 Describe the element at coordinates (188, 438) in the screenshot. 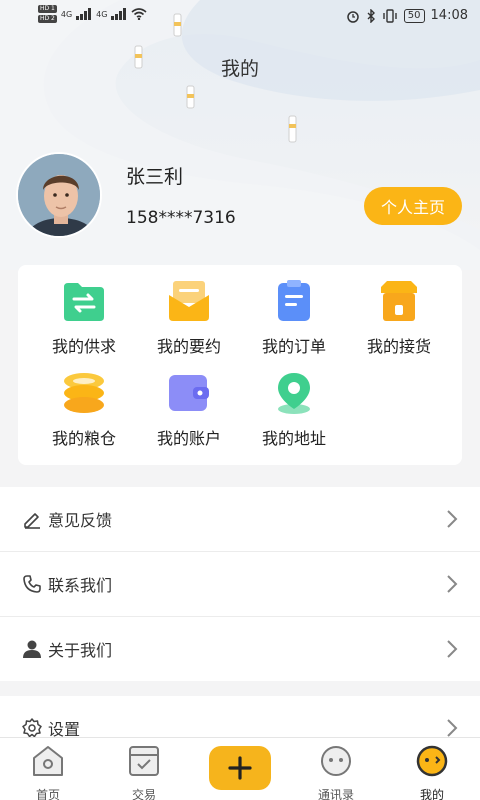

I see `grid-label: 我的账户` at that location.